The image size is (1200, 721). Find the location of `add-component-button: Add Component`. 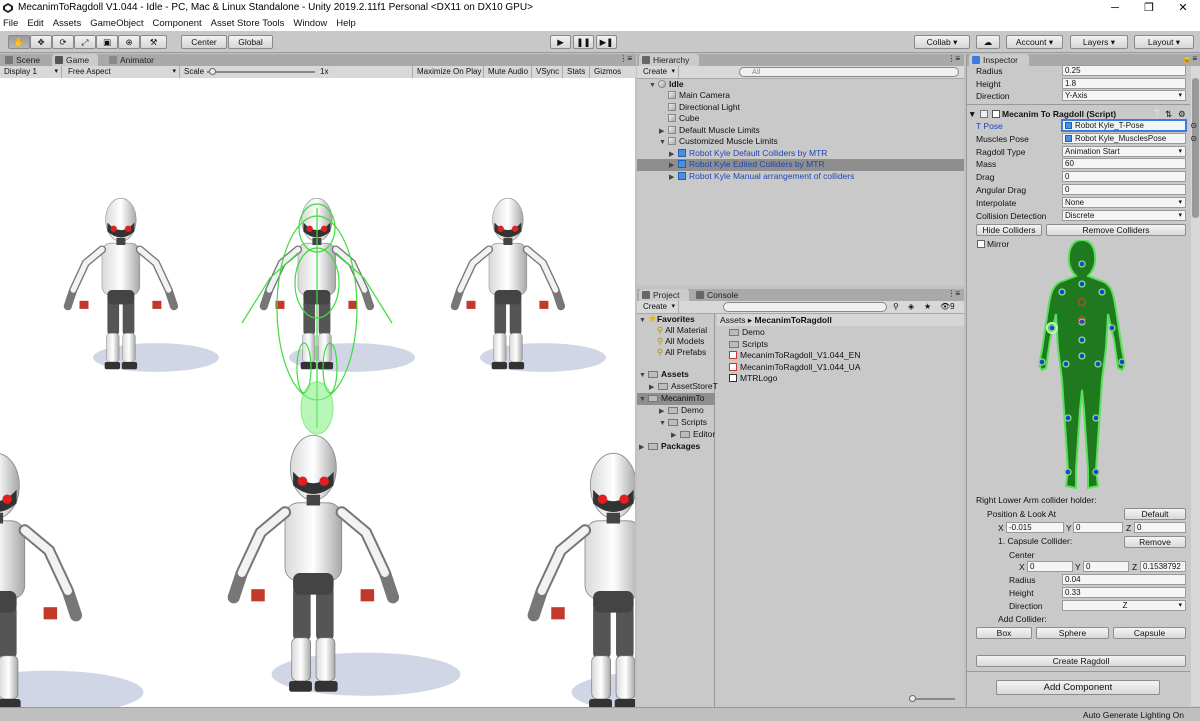

add-component-button: Add Component is located at coordinates (1078, 687).